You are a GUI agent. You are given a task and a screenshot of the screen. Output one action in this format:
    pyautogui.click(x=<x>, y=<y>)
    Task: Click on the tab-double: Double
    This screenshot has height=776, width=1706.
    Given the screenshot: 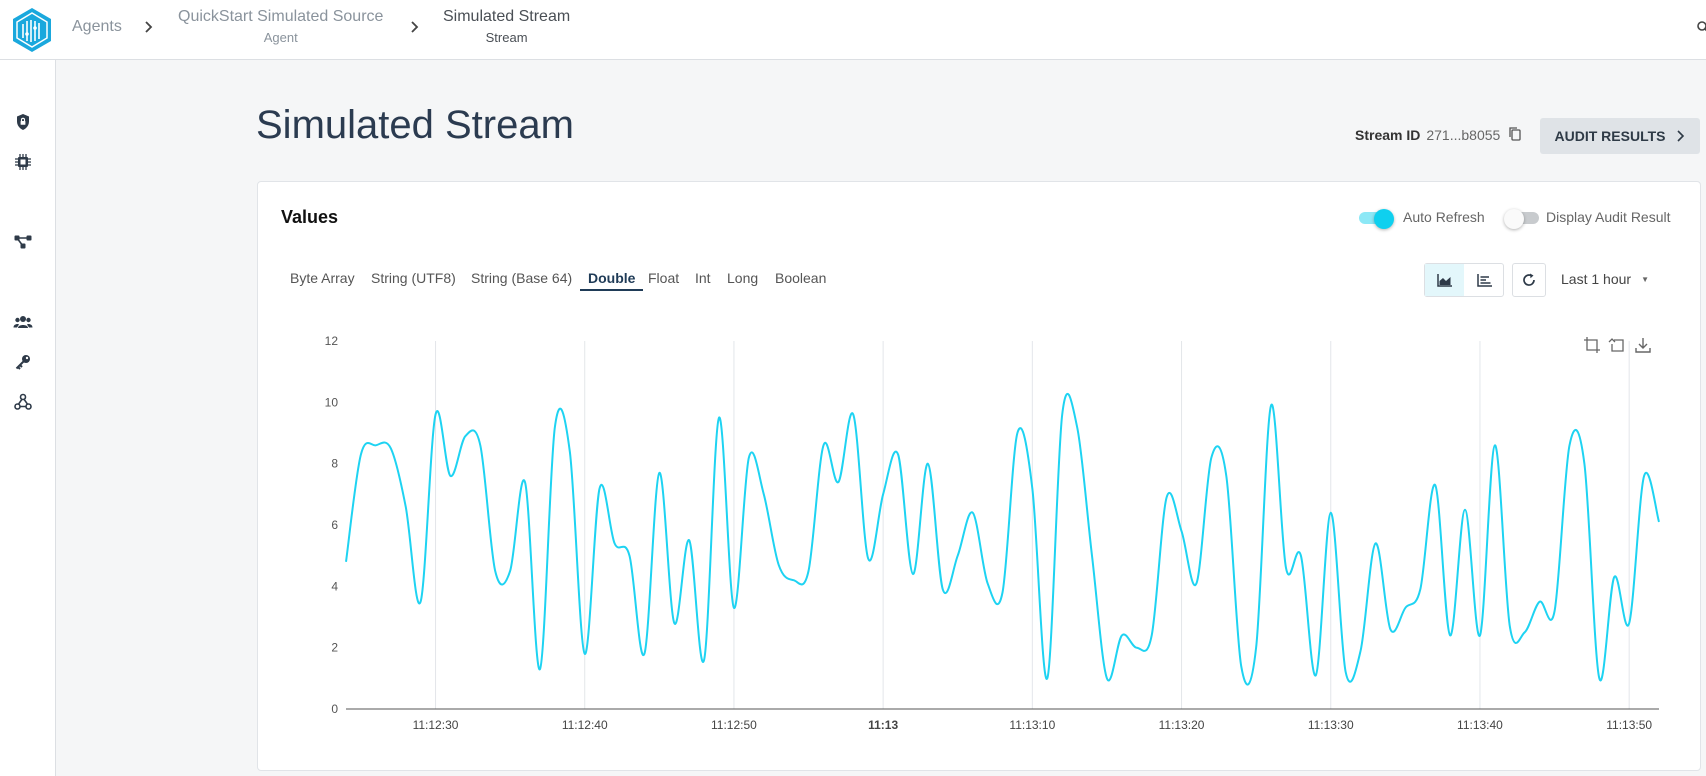 What is the action you would take?
    pyautogui.click(x=612, y=280)
    